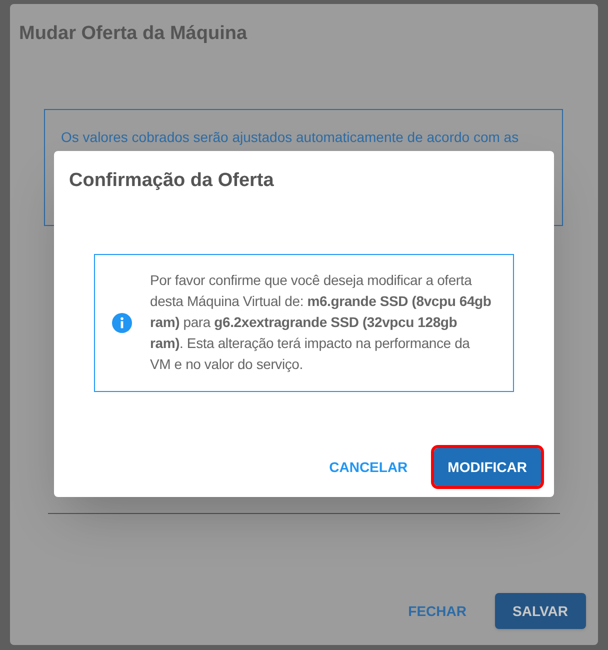 The width and height of the screenshot is (608, 650). What do you see at coordinates (122, 322) in the screenshot?
I see `info-icon` at bounding box center [122, 322].